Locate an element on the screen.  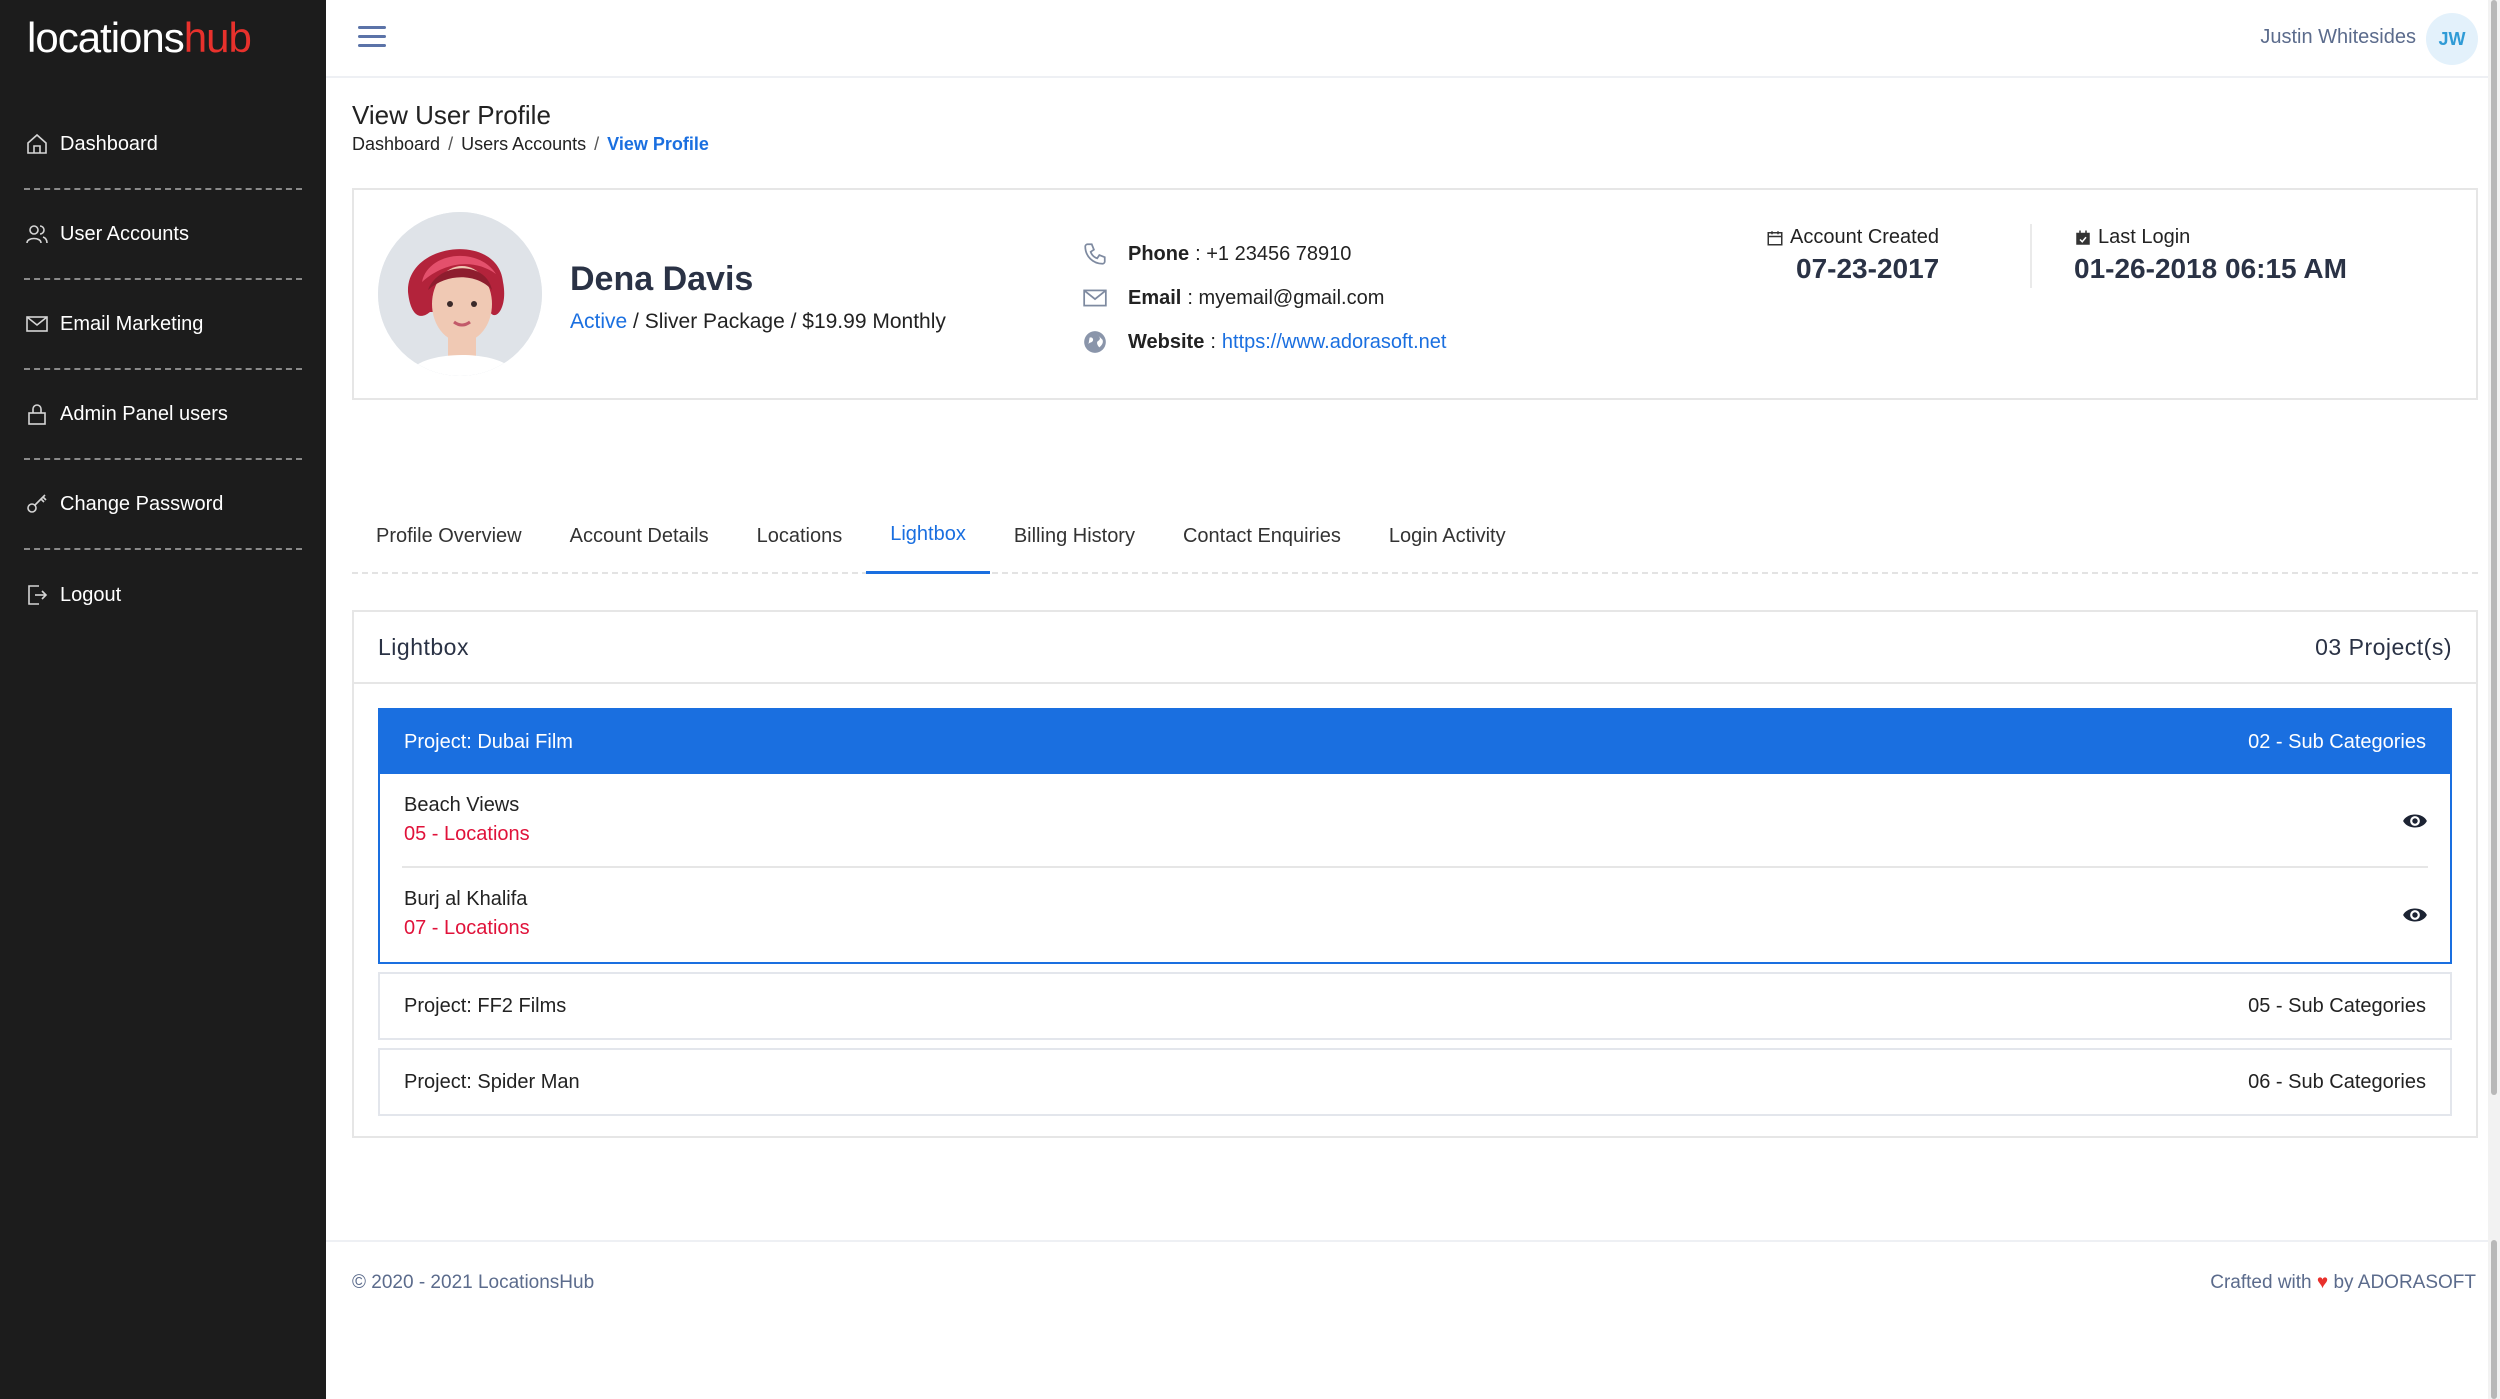
crafted-by: by ADORASOFT is located at coordinates (2404, 1282).